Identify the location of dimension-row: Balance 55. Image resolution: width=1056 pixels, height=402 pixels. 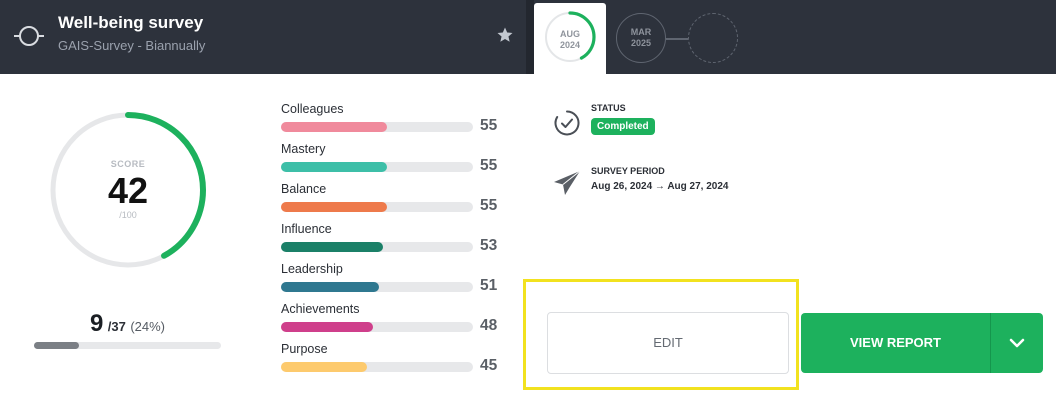
(396, 202).